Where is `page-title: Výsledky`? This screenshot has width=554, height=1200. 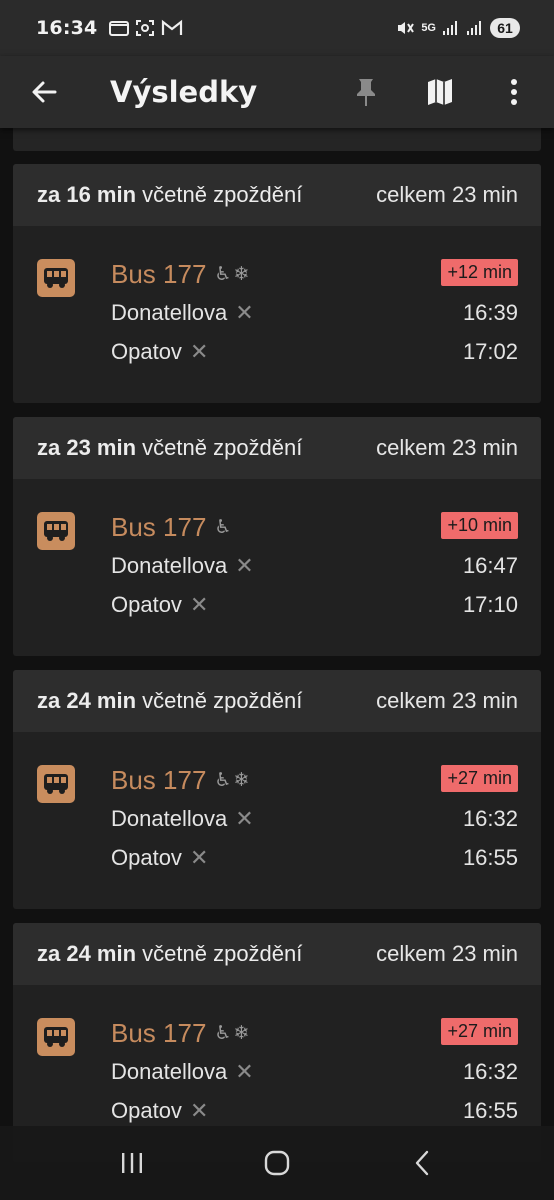
page-title: Výsledky is located at coordinates (184, 92).